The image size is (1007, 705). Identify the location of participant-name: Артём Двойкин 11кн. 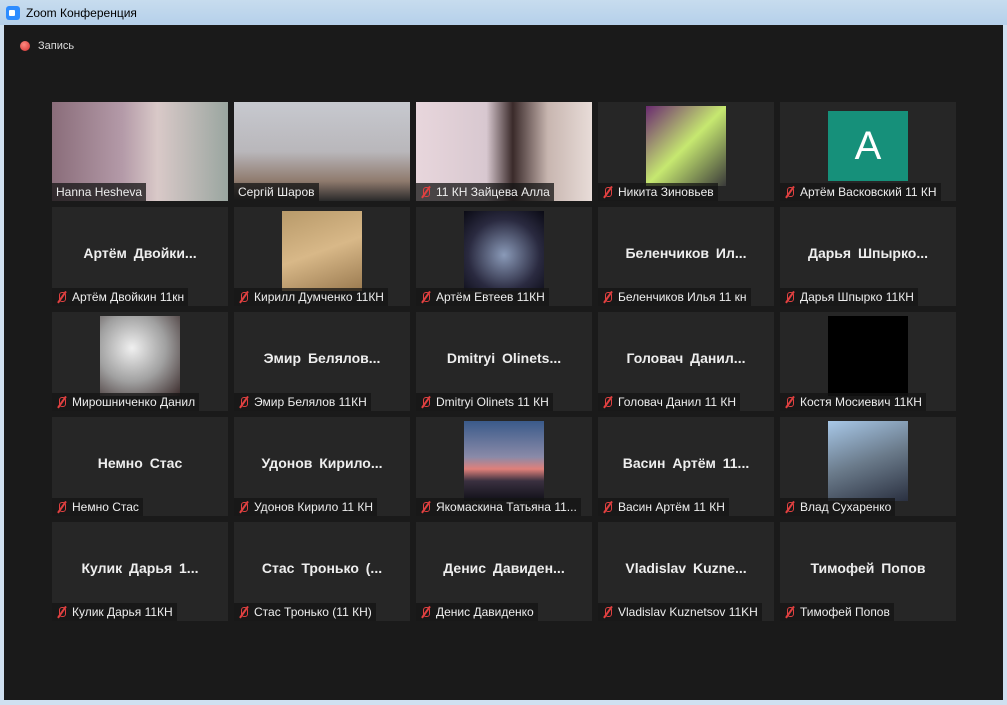
(128, 297).